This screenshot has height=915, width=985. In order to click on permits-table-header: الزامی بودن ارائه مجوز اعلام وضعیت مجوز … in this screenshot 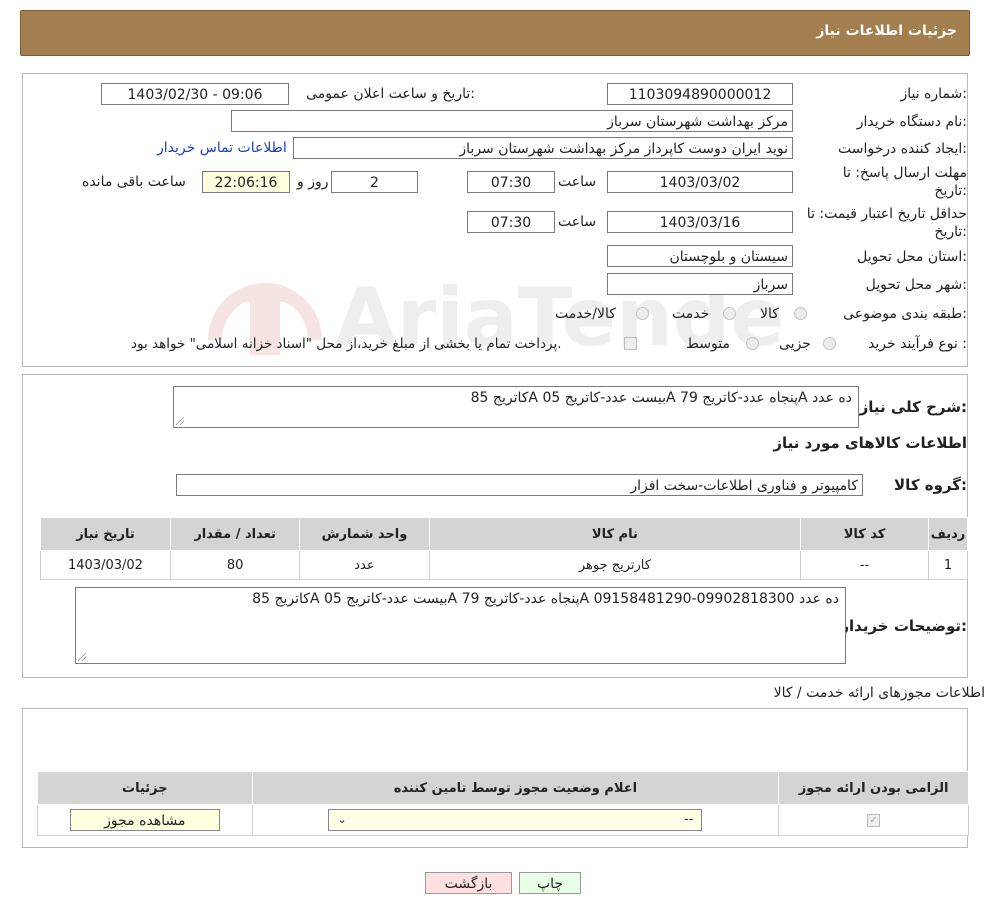, I will do `click(503, 788)`.